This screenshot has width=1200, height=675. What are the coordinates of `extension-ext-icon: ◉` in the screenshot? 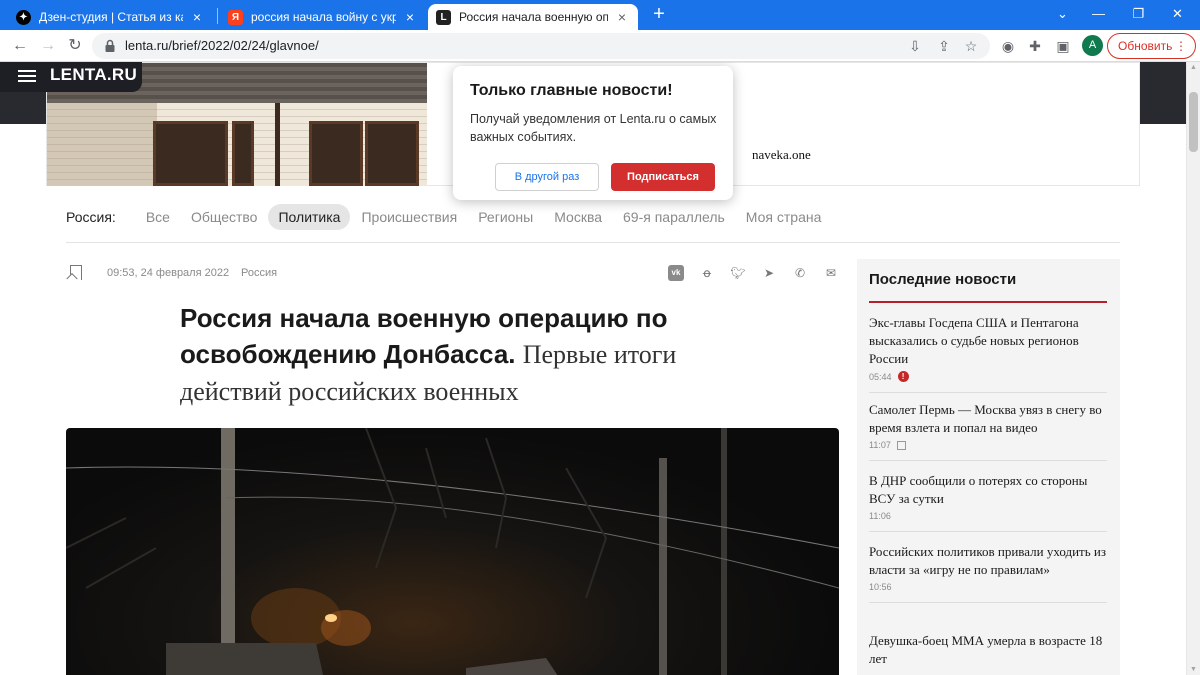 It's located at (1008, 46).